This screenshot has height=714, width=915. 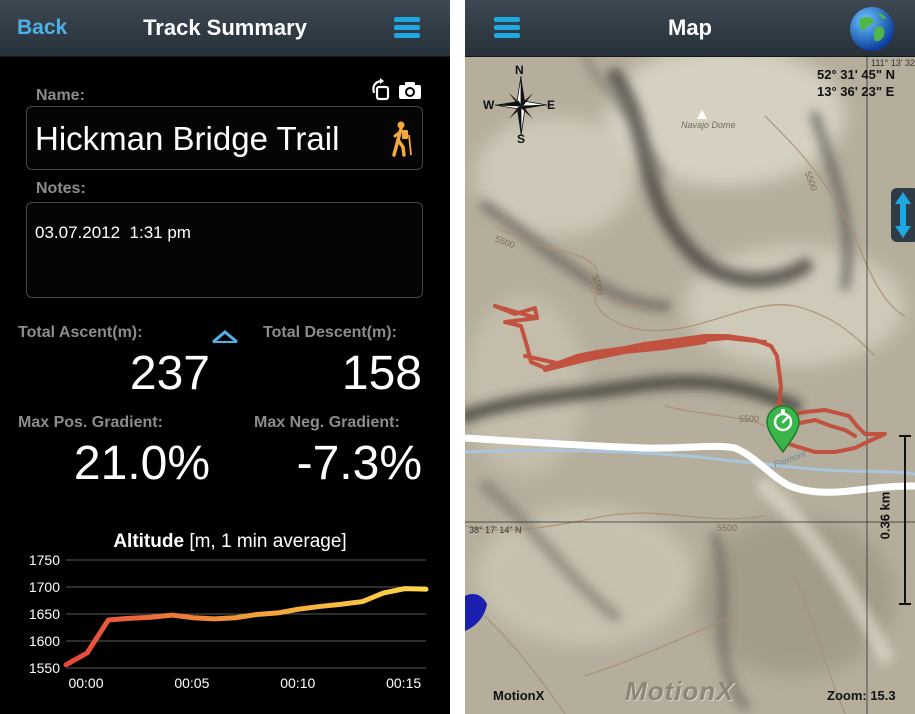 What do you see at coordinates (407, 28) in the screenshot?
I see `menu-icon` at bounding box center [407, 28].